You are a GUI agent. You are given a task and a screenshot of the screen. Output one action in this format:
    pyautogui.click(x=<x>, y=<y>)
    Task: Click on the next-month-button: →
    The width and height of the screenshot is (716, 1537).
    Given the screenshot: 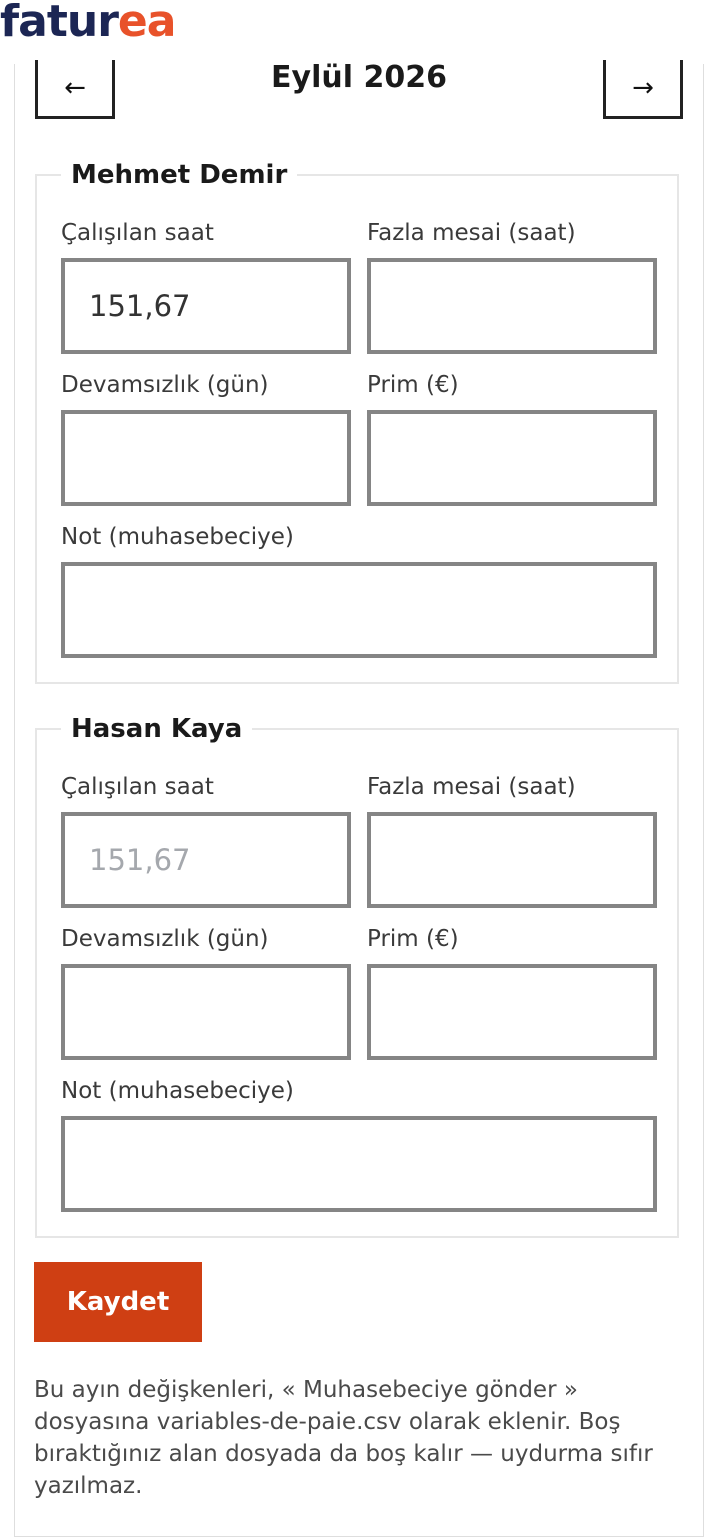 What is the action you would take?
    pyautogui.click(x=643, y=89)
    